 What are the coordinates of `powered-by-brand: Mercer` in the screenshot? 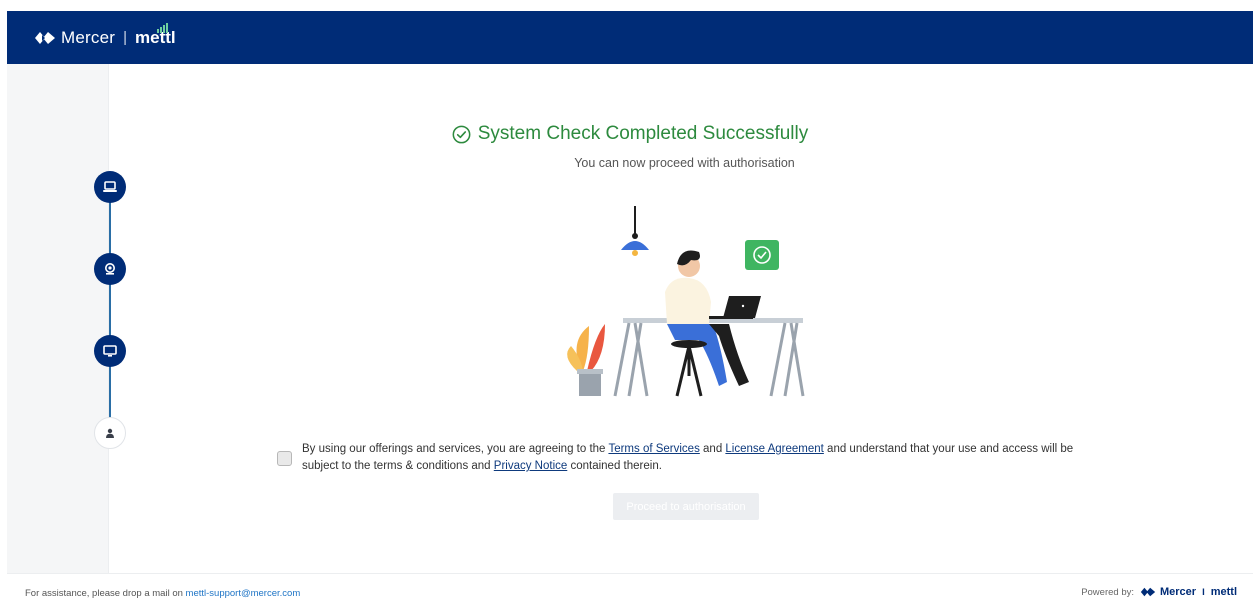 It's located at (1178, 592).